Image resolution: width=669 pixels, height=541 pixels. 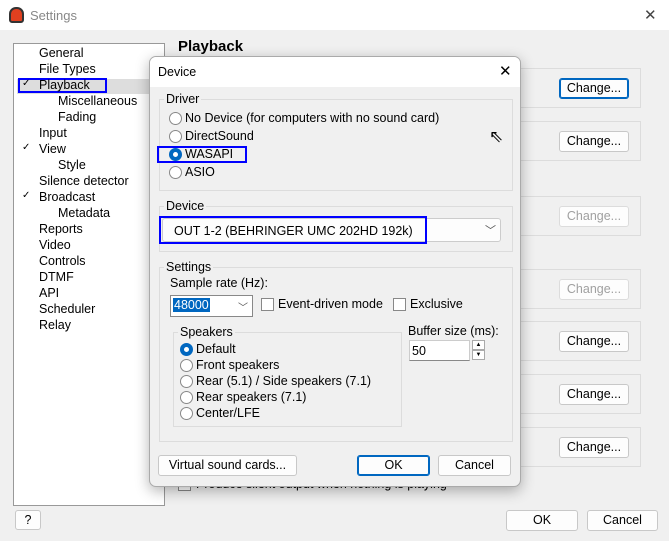 I want to click on tree-item-relay: Relay, so click(x=55, y=325).